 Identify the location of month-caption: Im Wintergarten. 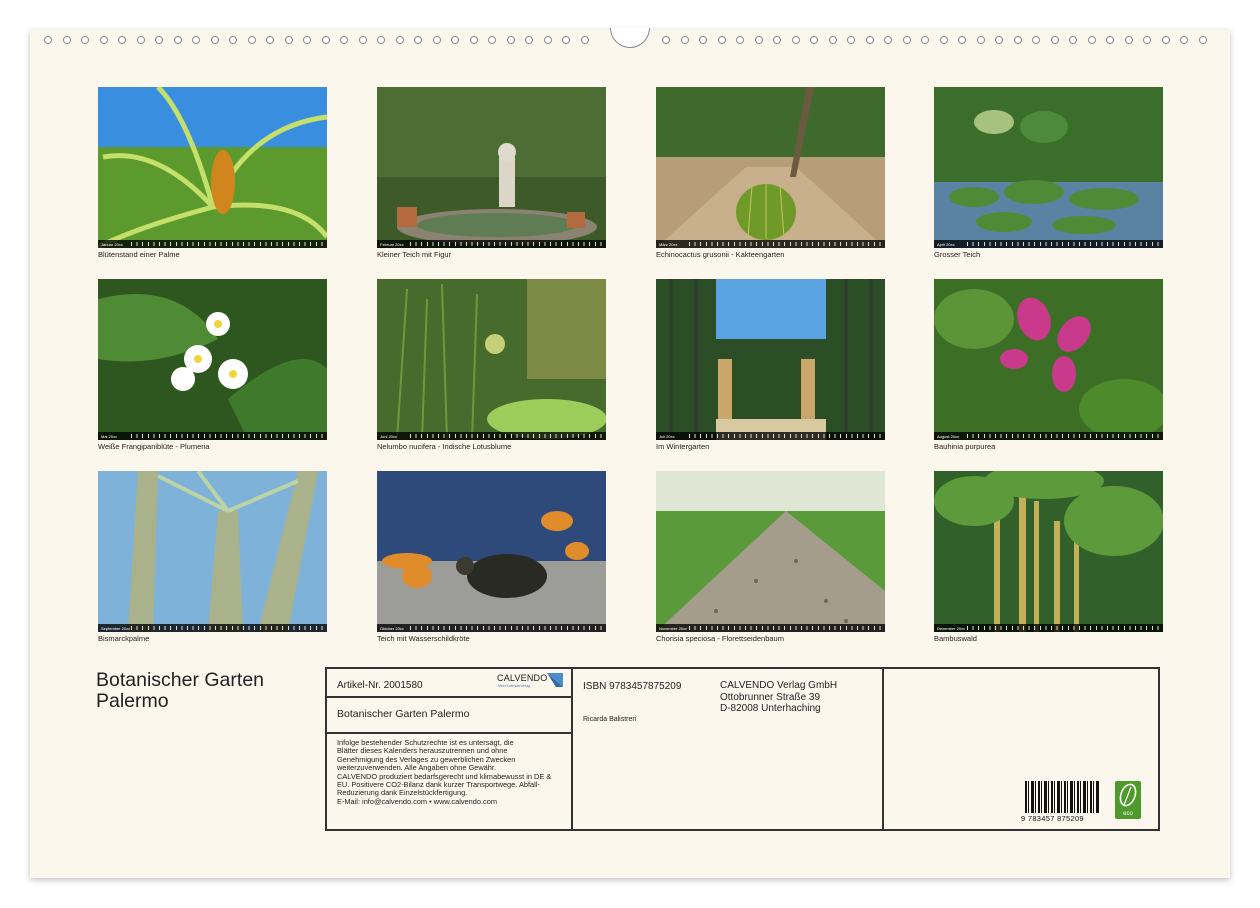
(683, 446).